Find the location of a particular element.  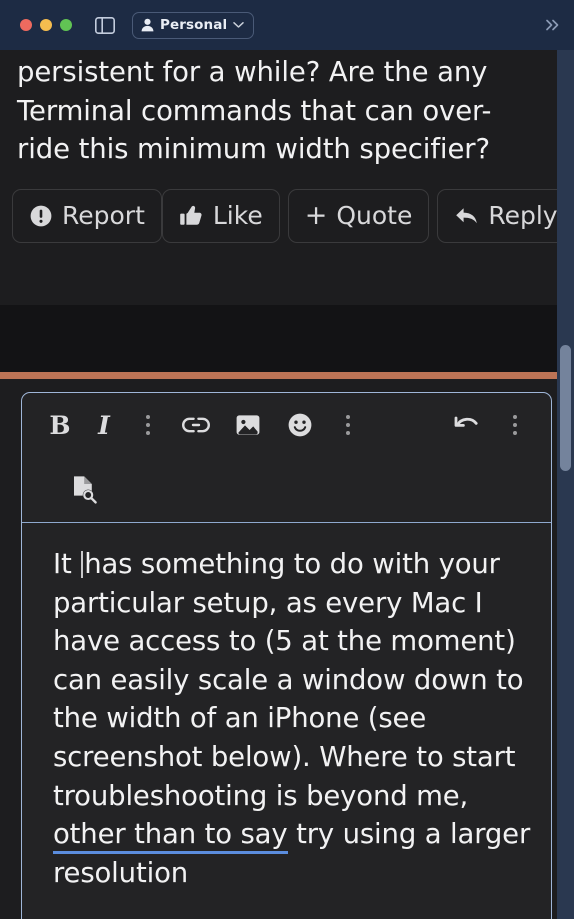

quote-button: + Quote is located at coordinates (358, 215).